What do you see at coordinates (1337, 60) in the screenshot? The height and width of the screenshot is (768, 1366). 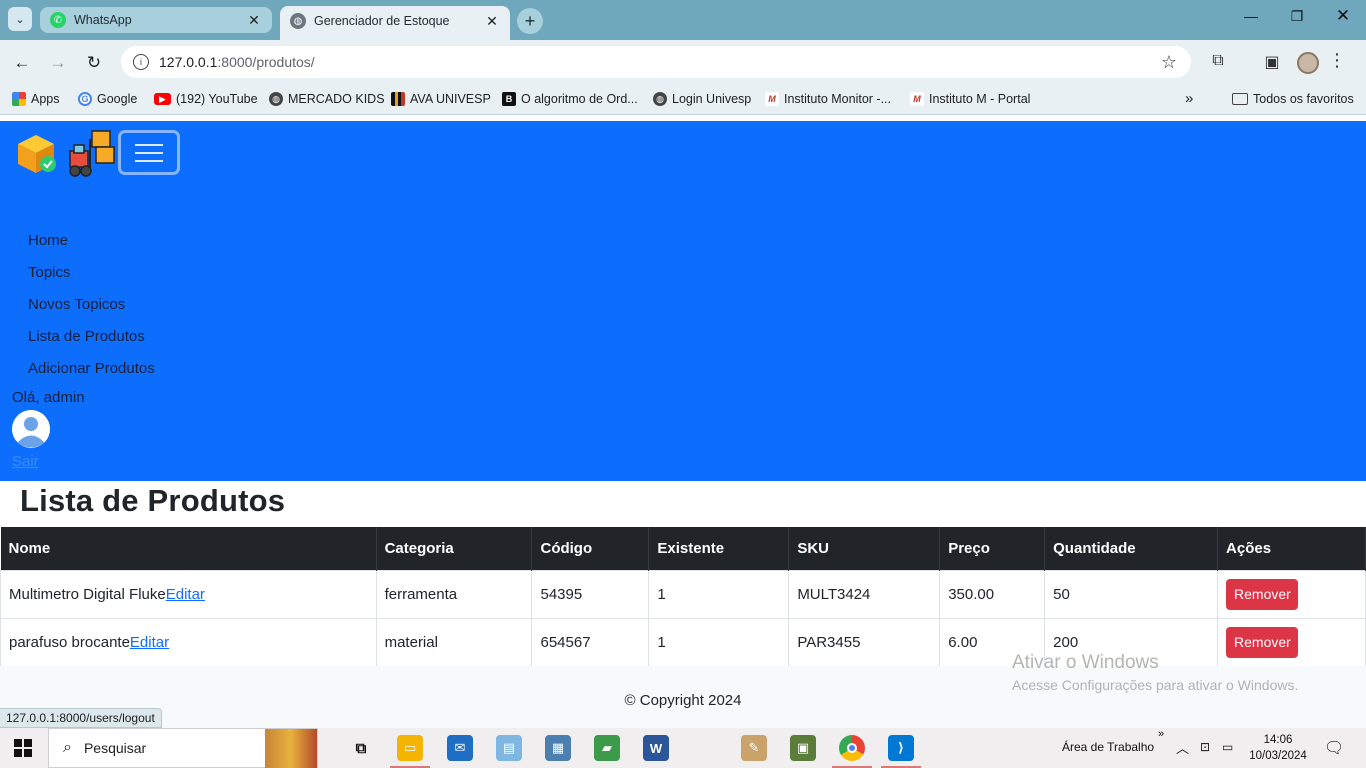 I see `menu-kebab-icon: ⋮` at bounding box center [1337, 60].